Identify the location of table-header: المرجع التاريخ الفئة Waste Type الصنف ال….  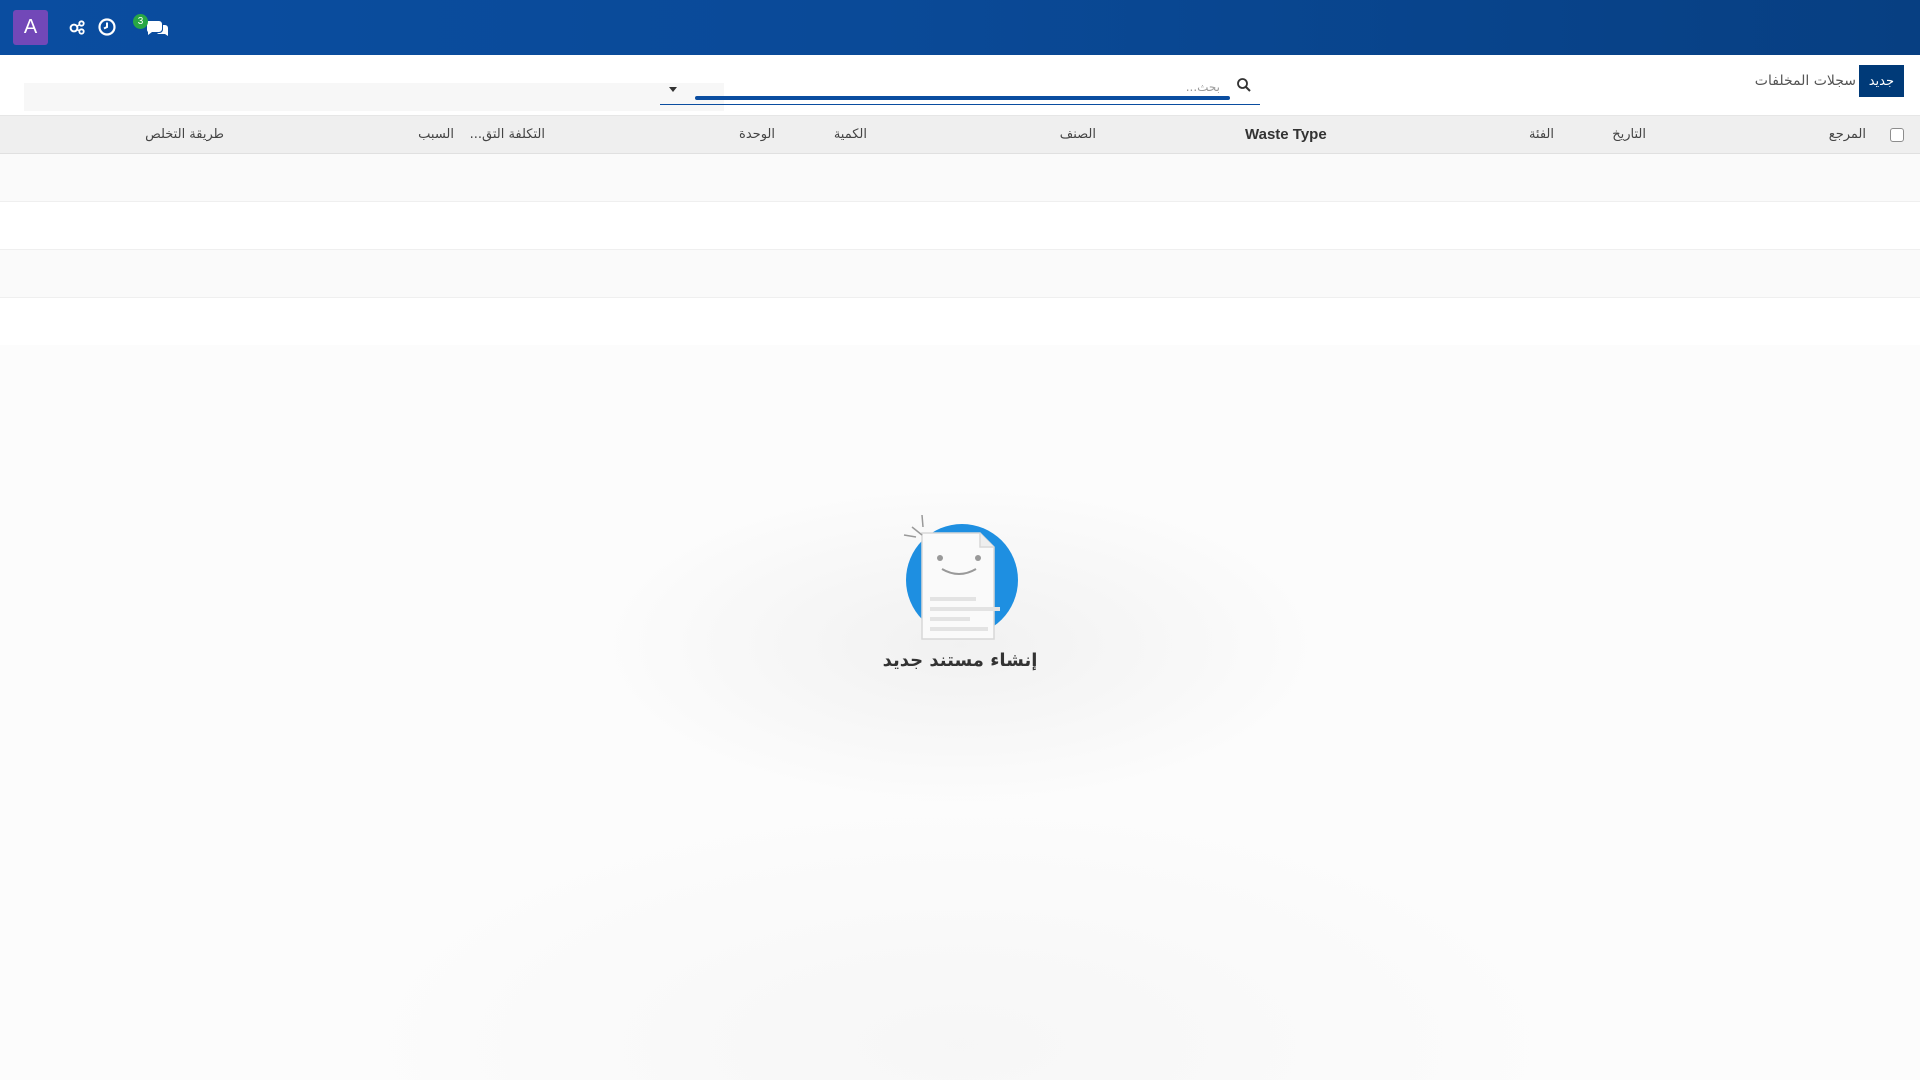
(960, 135).